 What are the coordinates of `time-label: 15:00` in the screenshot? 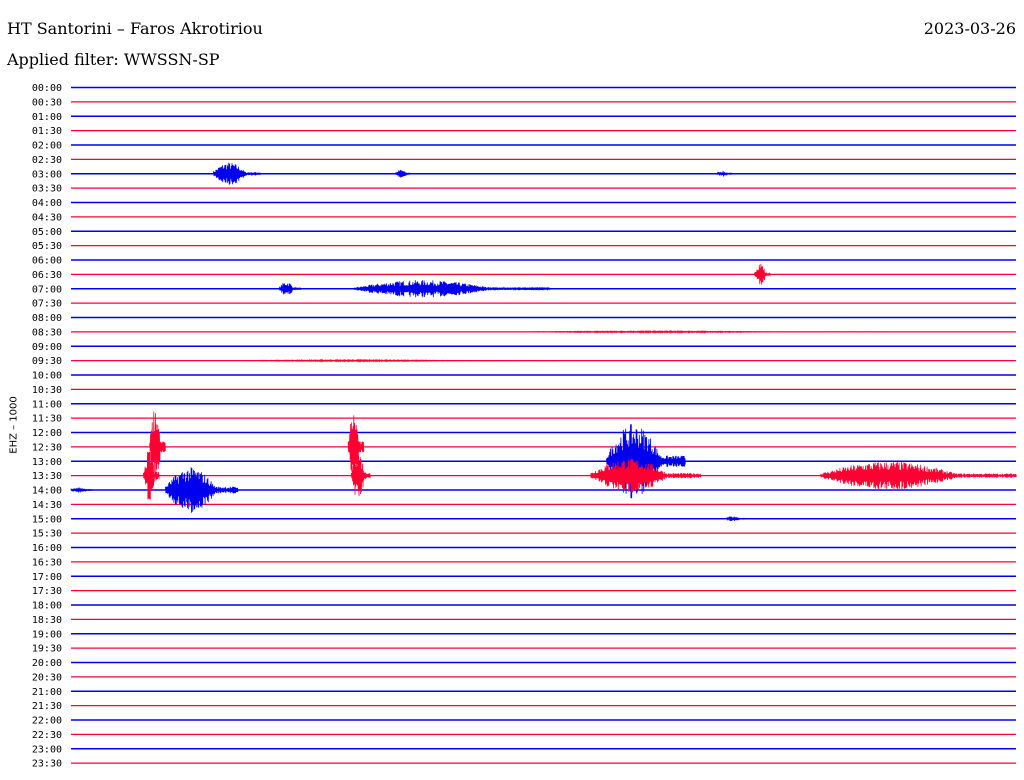 It's located at (47, 519).